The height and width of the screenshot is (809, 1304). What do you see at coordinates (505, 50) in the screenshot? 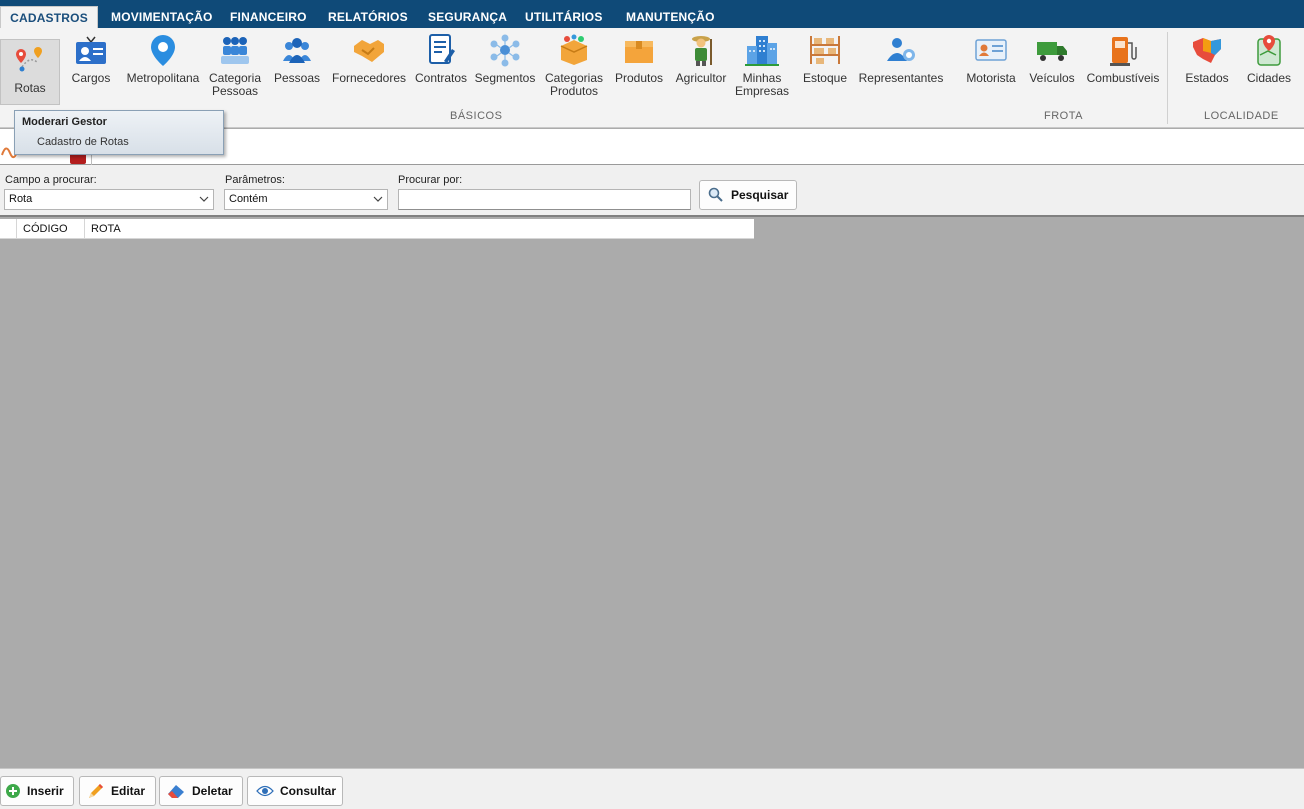
I see `network-icon` at bounding box center [505, 50].